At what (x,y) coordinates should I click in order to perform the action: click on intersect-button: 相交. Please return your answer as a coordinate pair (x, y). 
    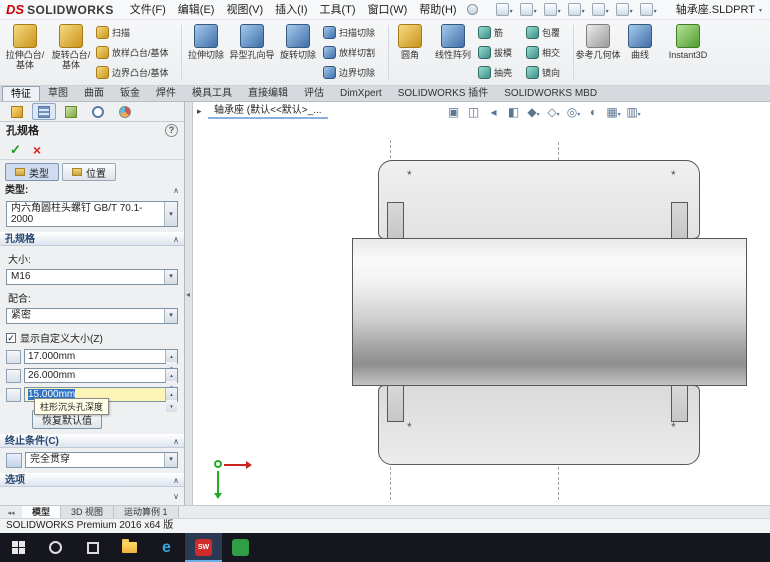
    Looking at the image, I should click on (548, 52).